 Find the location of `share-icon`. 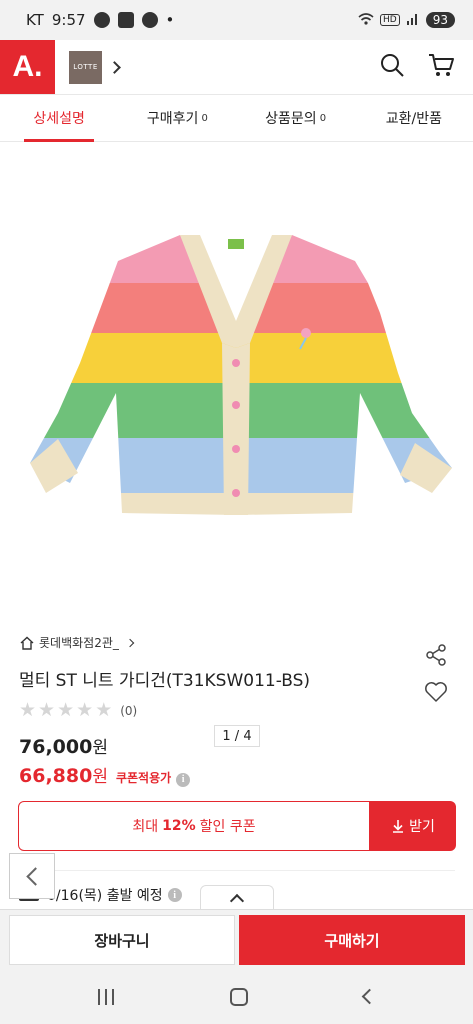

share-icon is located at coordinates (436, 657).